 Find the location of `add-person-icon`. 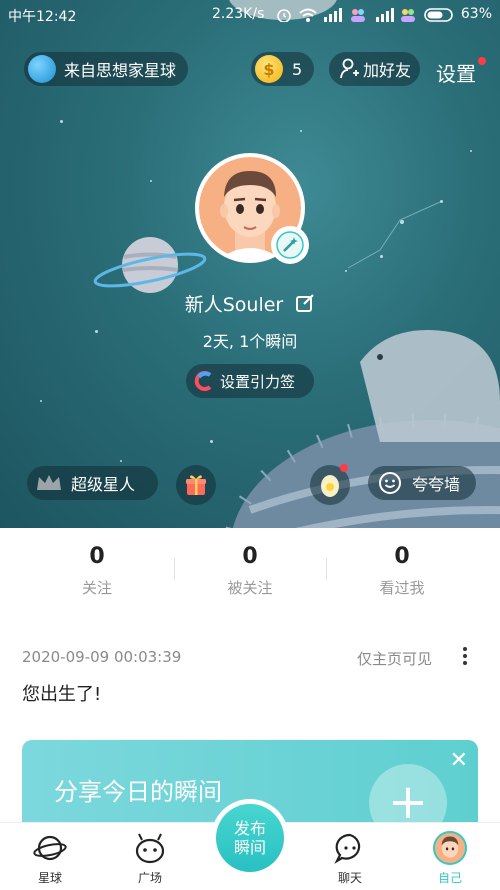

add-person-icon is located at coordinates (349, 68).